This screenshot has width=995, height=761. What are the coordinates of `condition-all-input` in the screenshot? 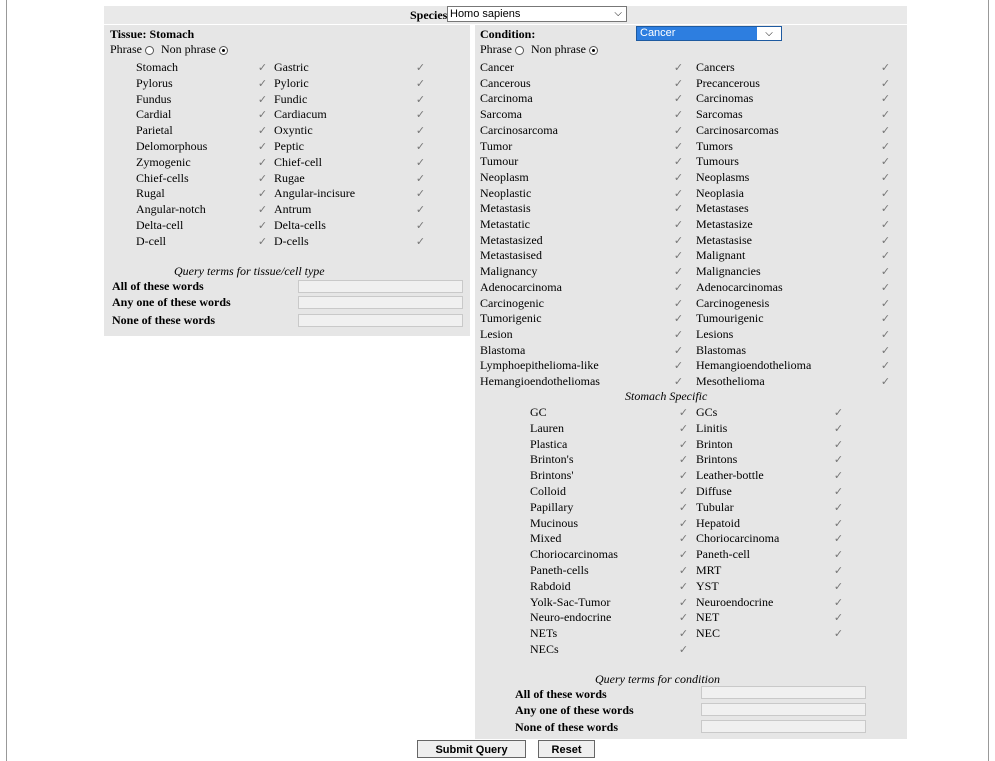 It's located at (783, 692).